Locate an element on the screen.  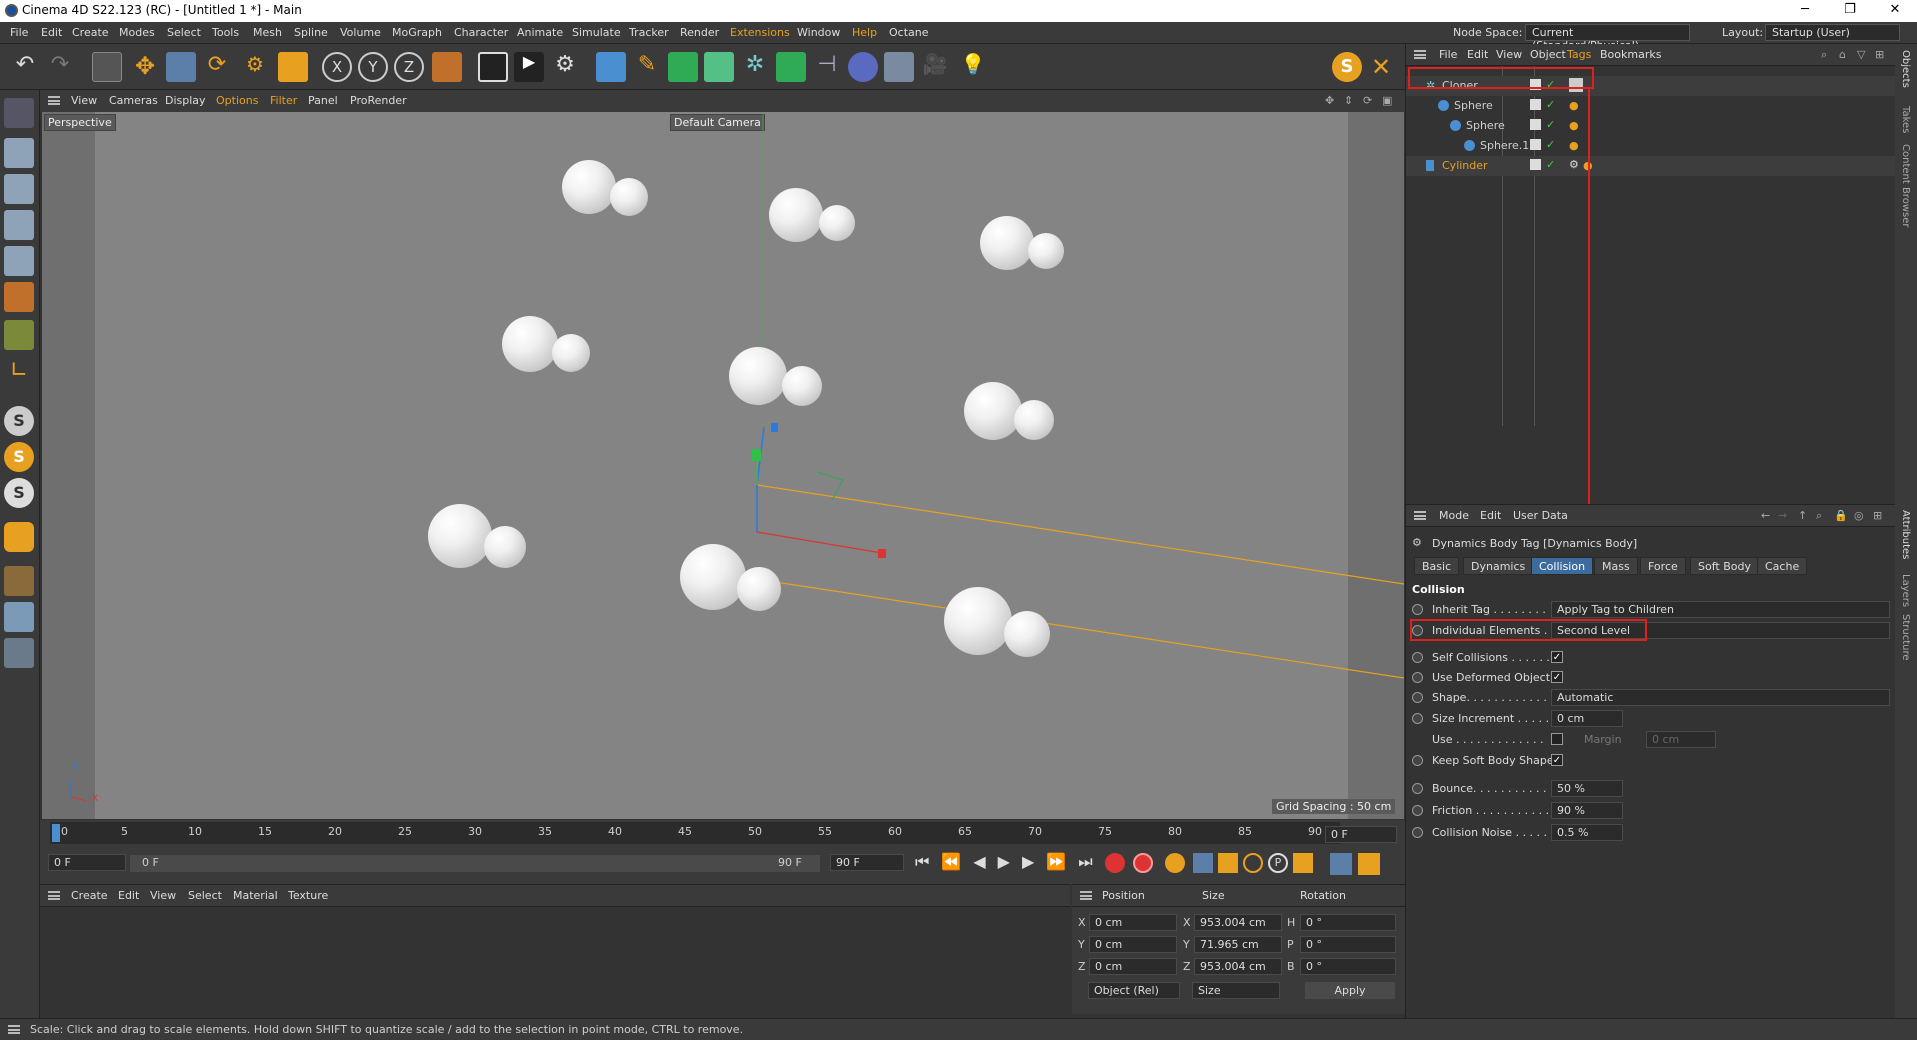
self-collisions-checkbox: ✓ is located at coordinates (1557, 657).